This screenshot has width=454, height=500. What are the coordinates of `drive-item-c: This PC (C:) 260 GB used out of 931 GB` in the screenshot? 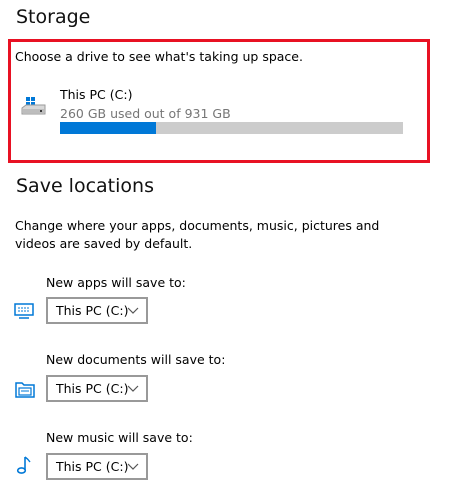 It's located at (213, 110).